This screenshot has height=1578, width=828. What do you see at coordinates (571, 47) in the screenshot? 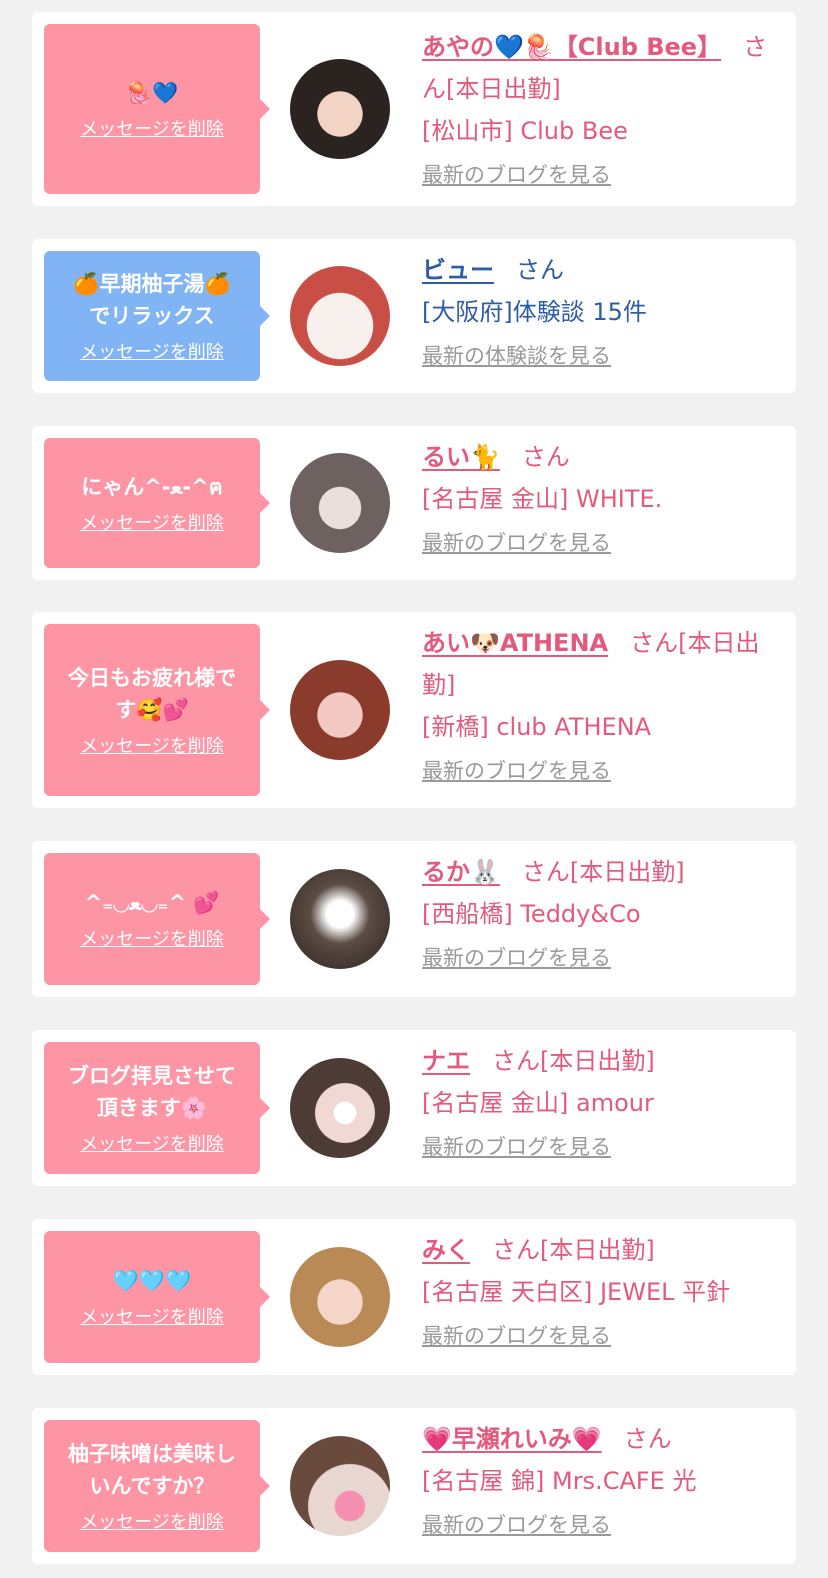
I see `sender-name-link: あやの💙🪼【Club Bee】` at bounding box center [571, 47].